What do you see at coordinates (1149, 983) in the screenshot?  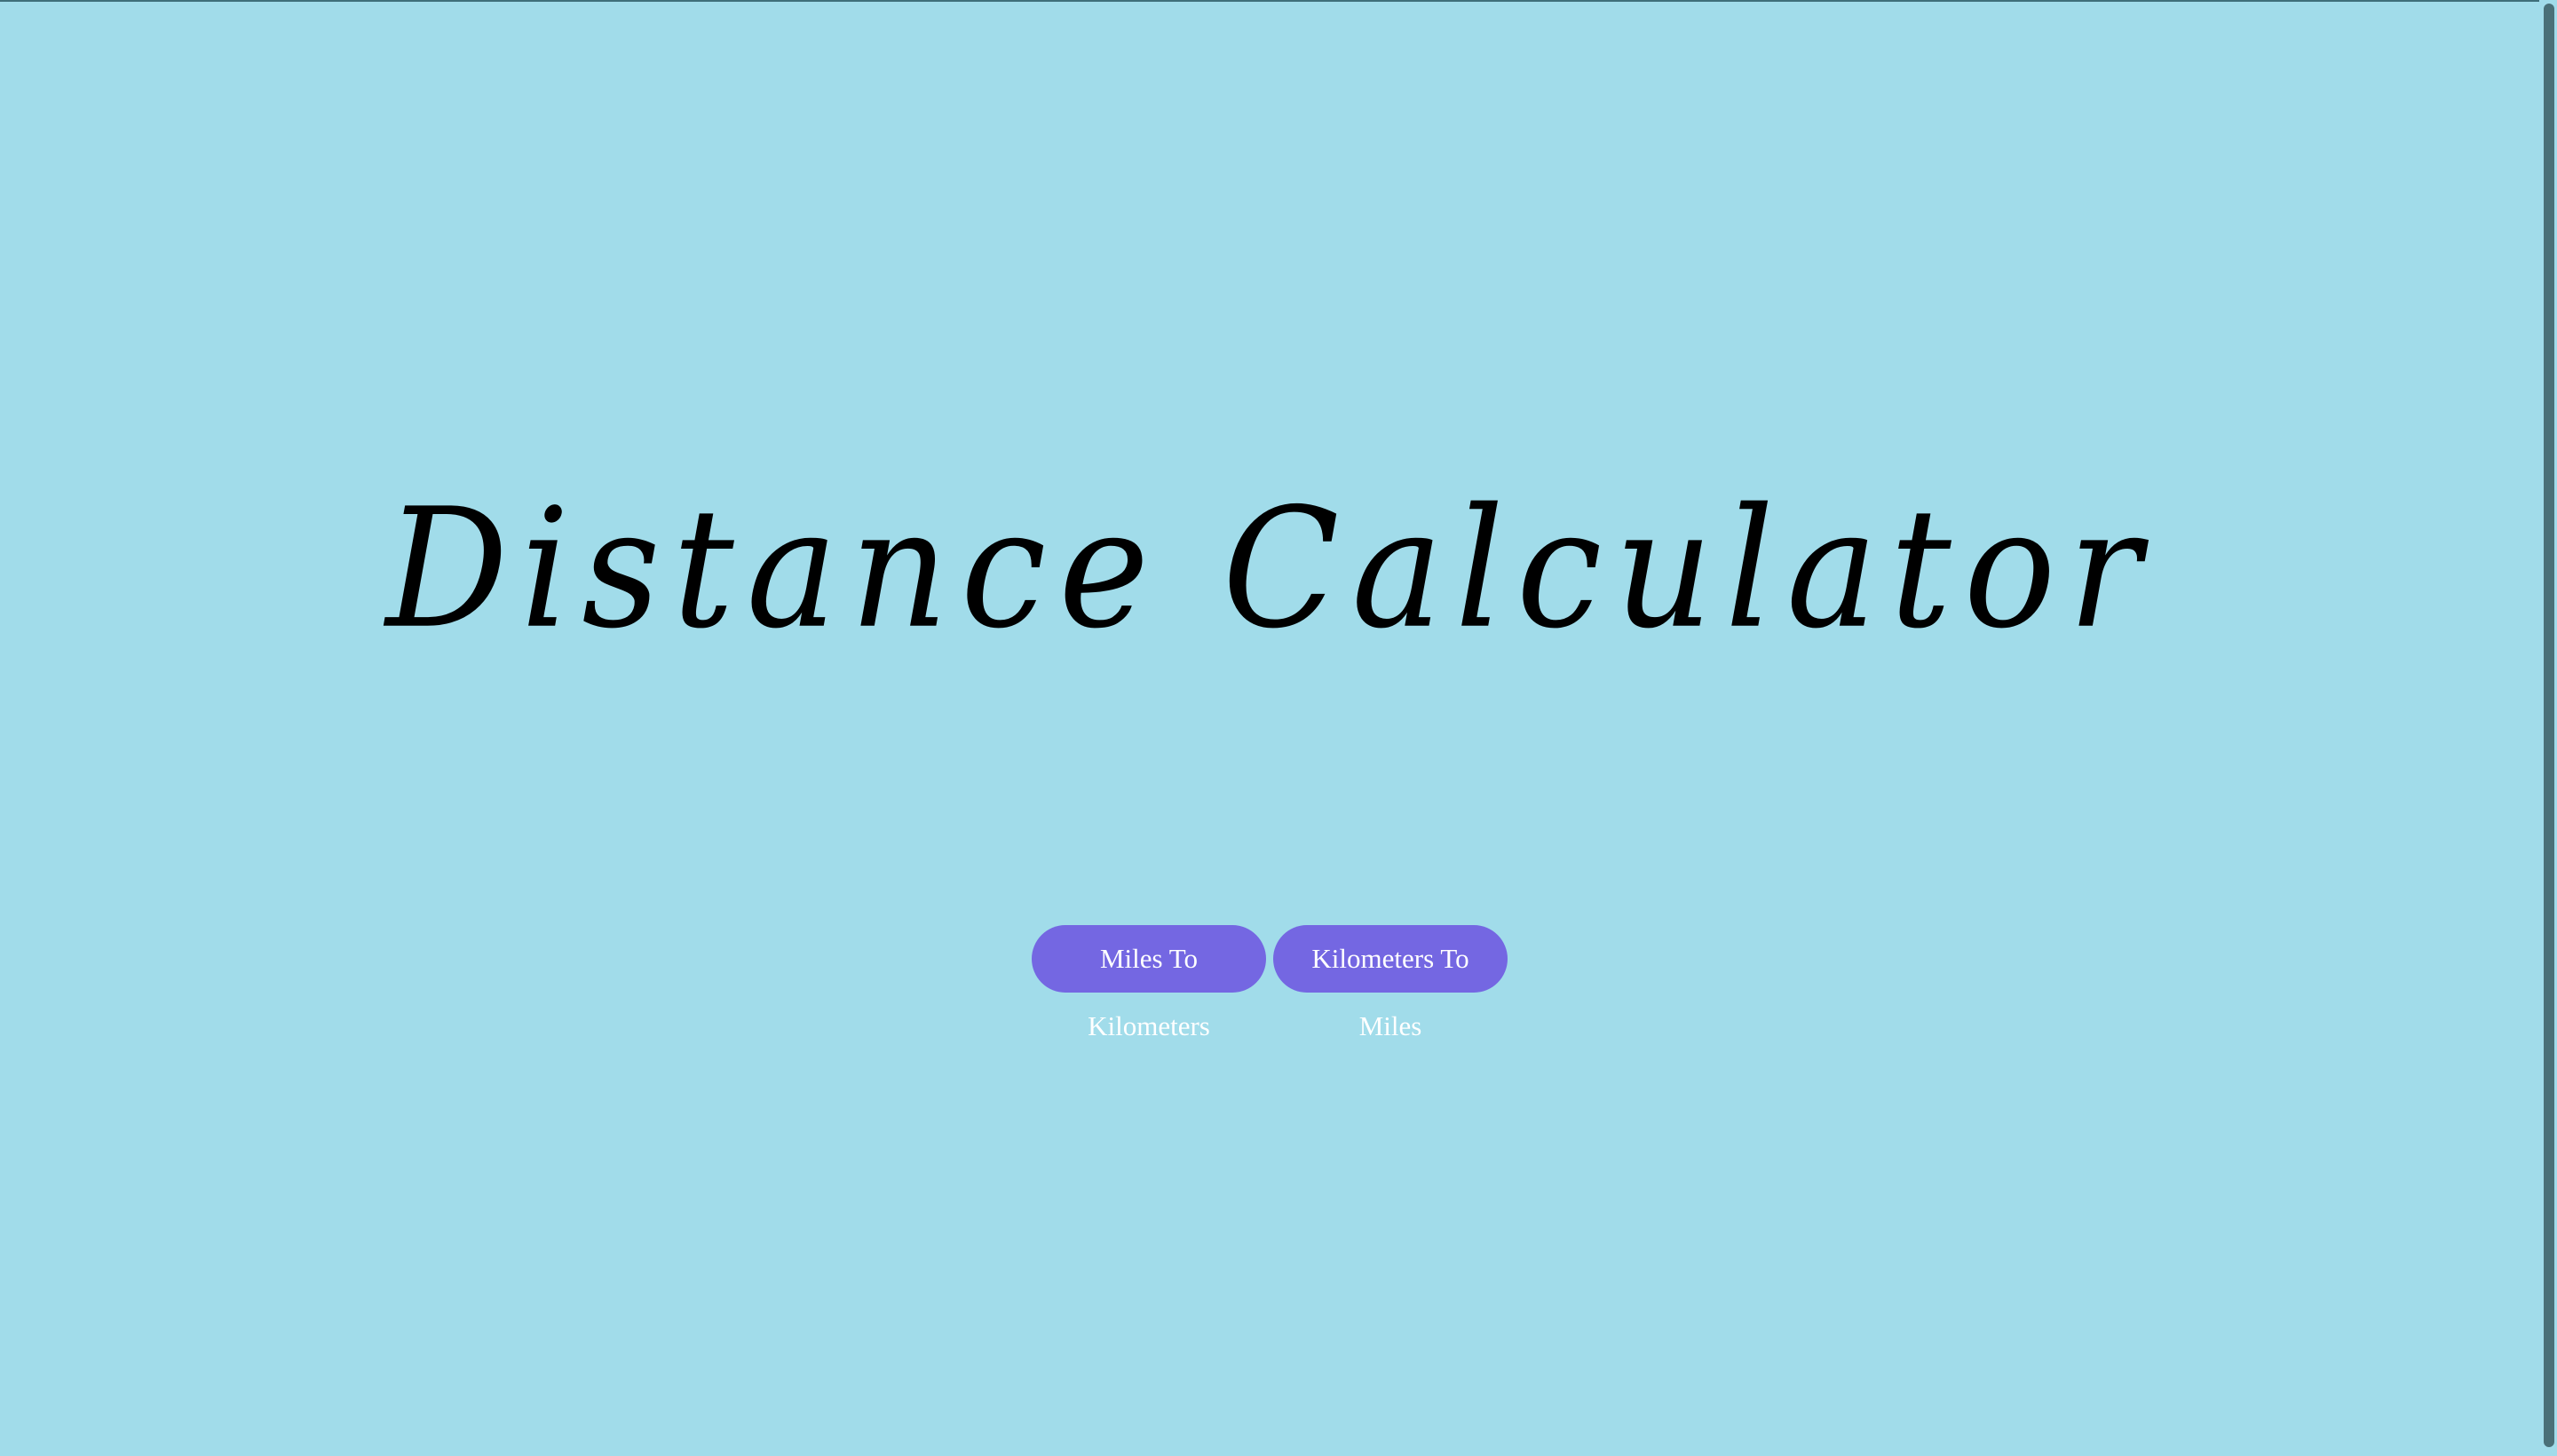 I see `miles-to-kilometers-button: Miles To Kilometers` at bounding box center [1149, 983].